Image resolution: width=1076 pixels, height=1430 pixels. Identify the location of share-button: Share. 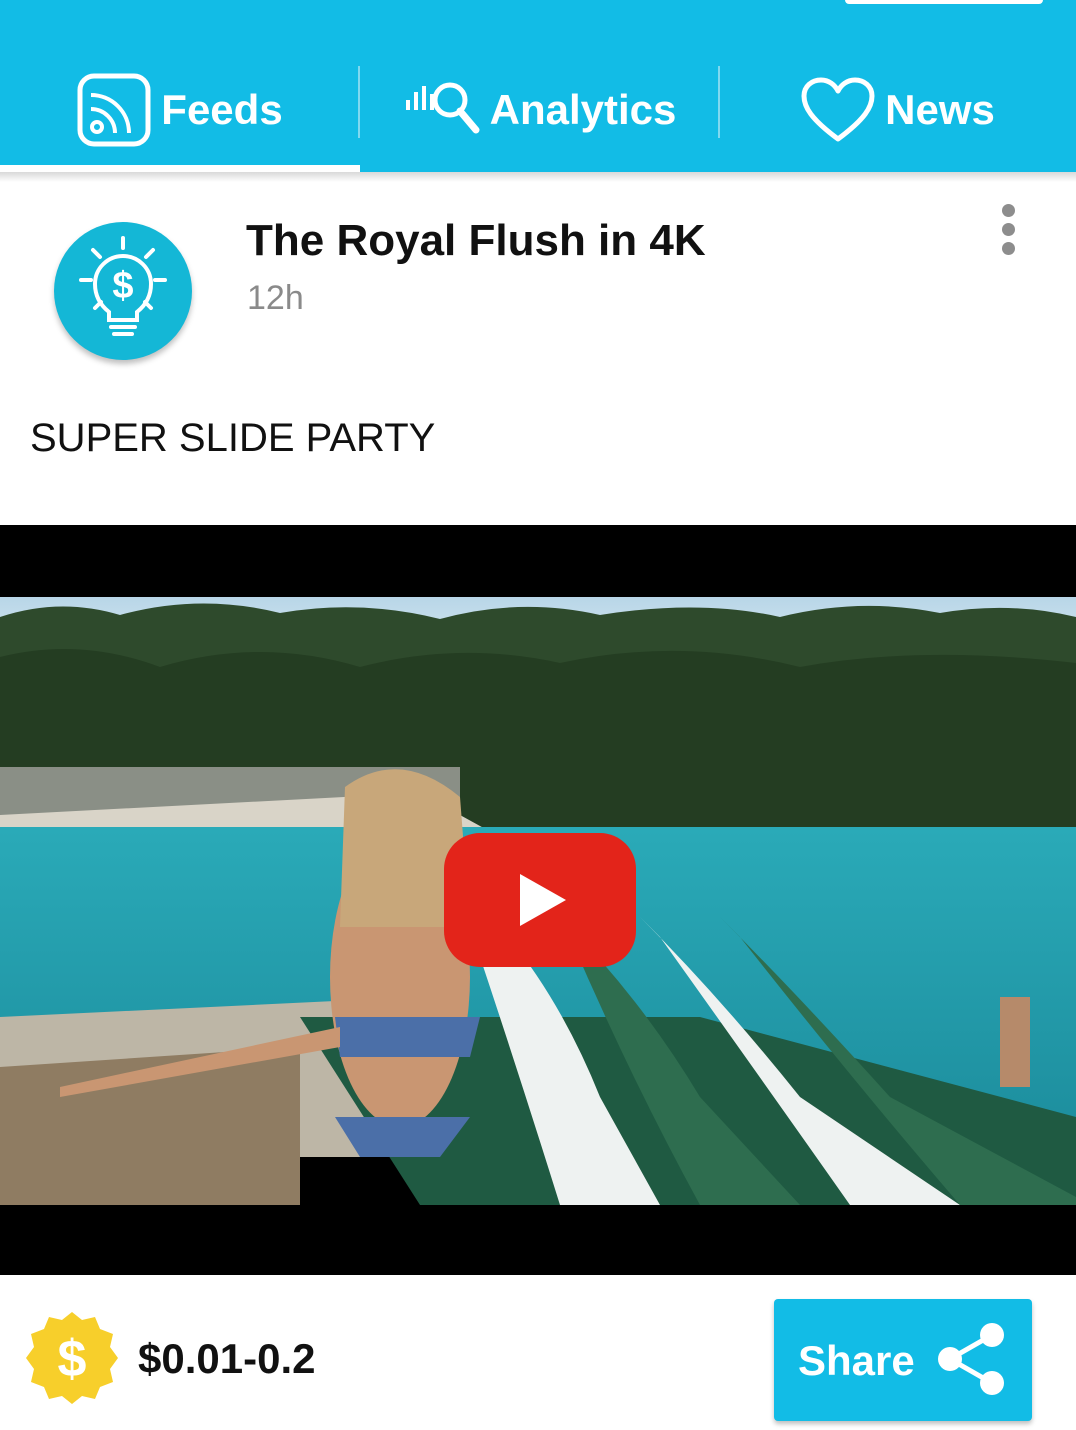
(903, 1360).